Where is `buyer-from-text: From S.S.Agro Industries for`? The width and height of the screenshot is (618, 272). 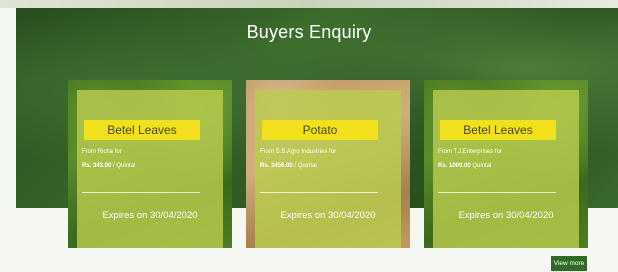
buyer-from-text: From S.S.Agro Industries for is located at coordinates (298, 152).